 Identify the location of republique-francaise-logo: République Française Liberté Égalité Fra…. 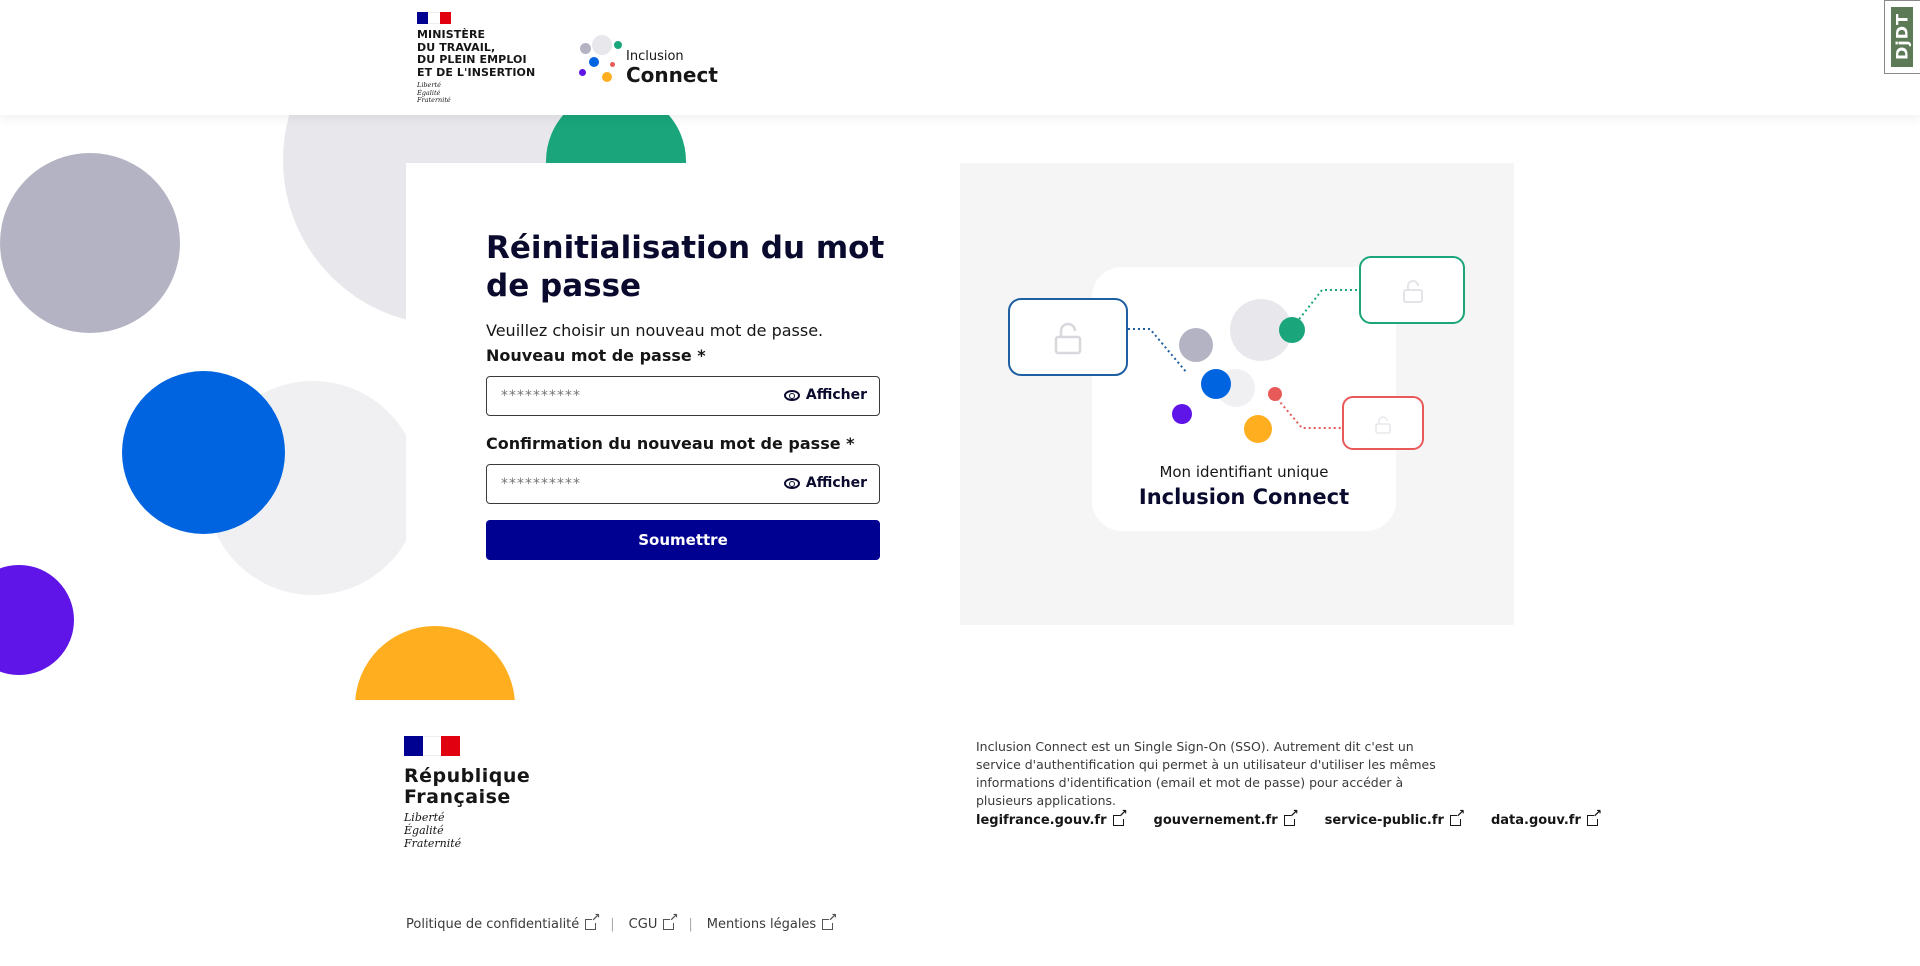
(474, 793).